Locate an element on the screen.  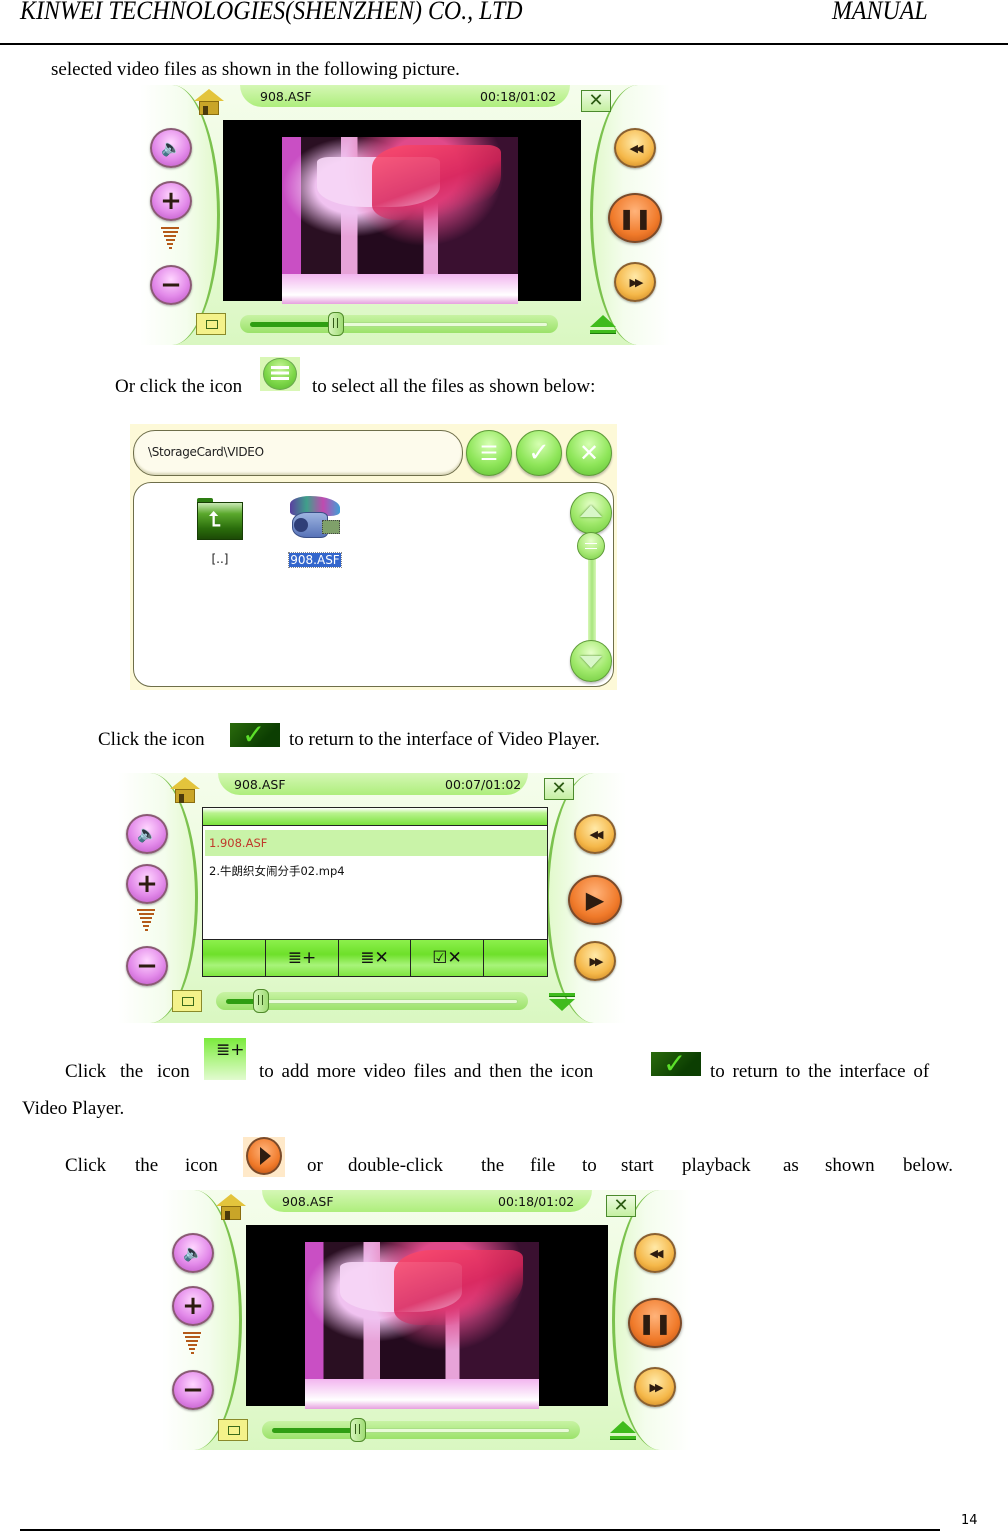
paragraph-select-all-after: to select all the files as shown below: is located at coordinates (454, 386).